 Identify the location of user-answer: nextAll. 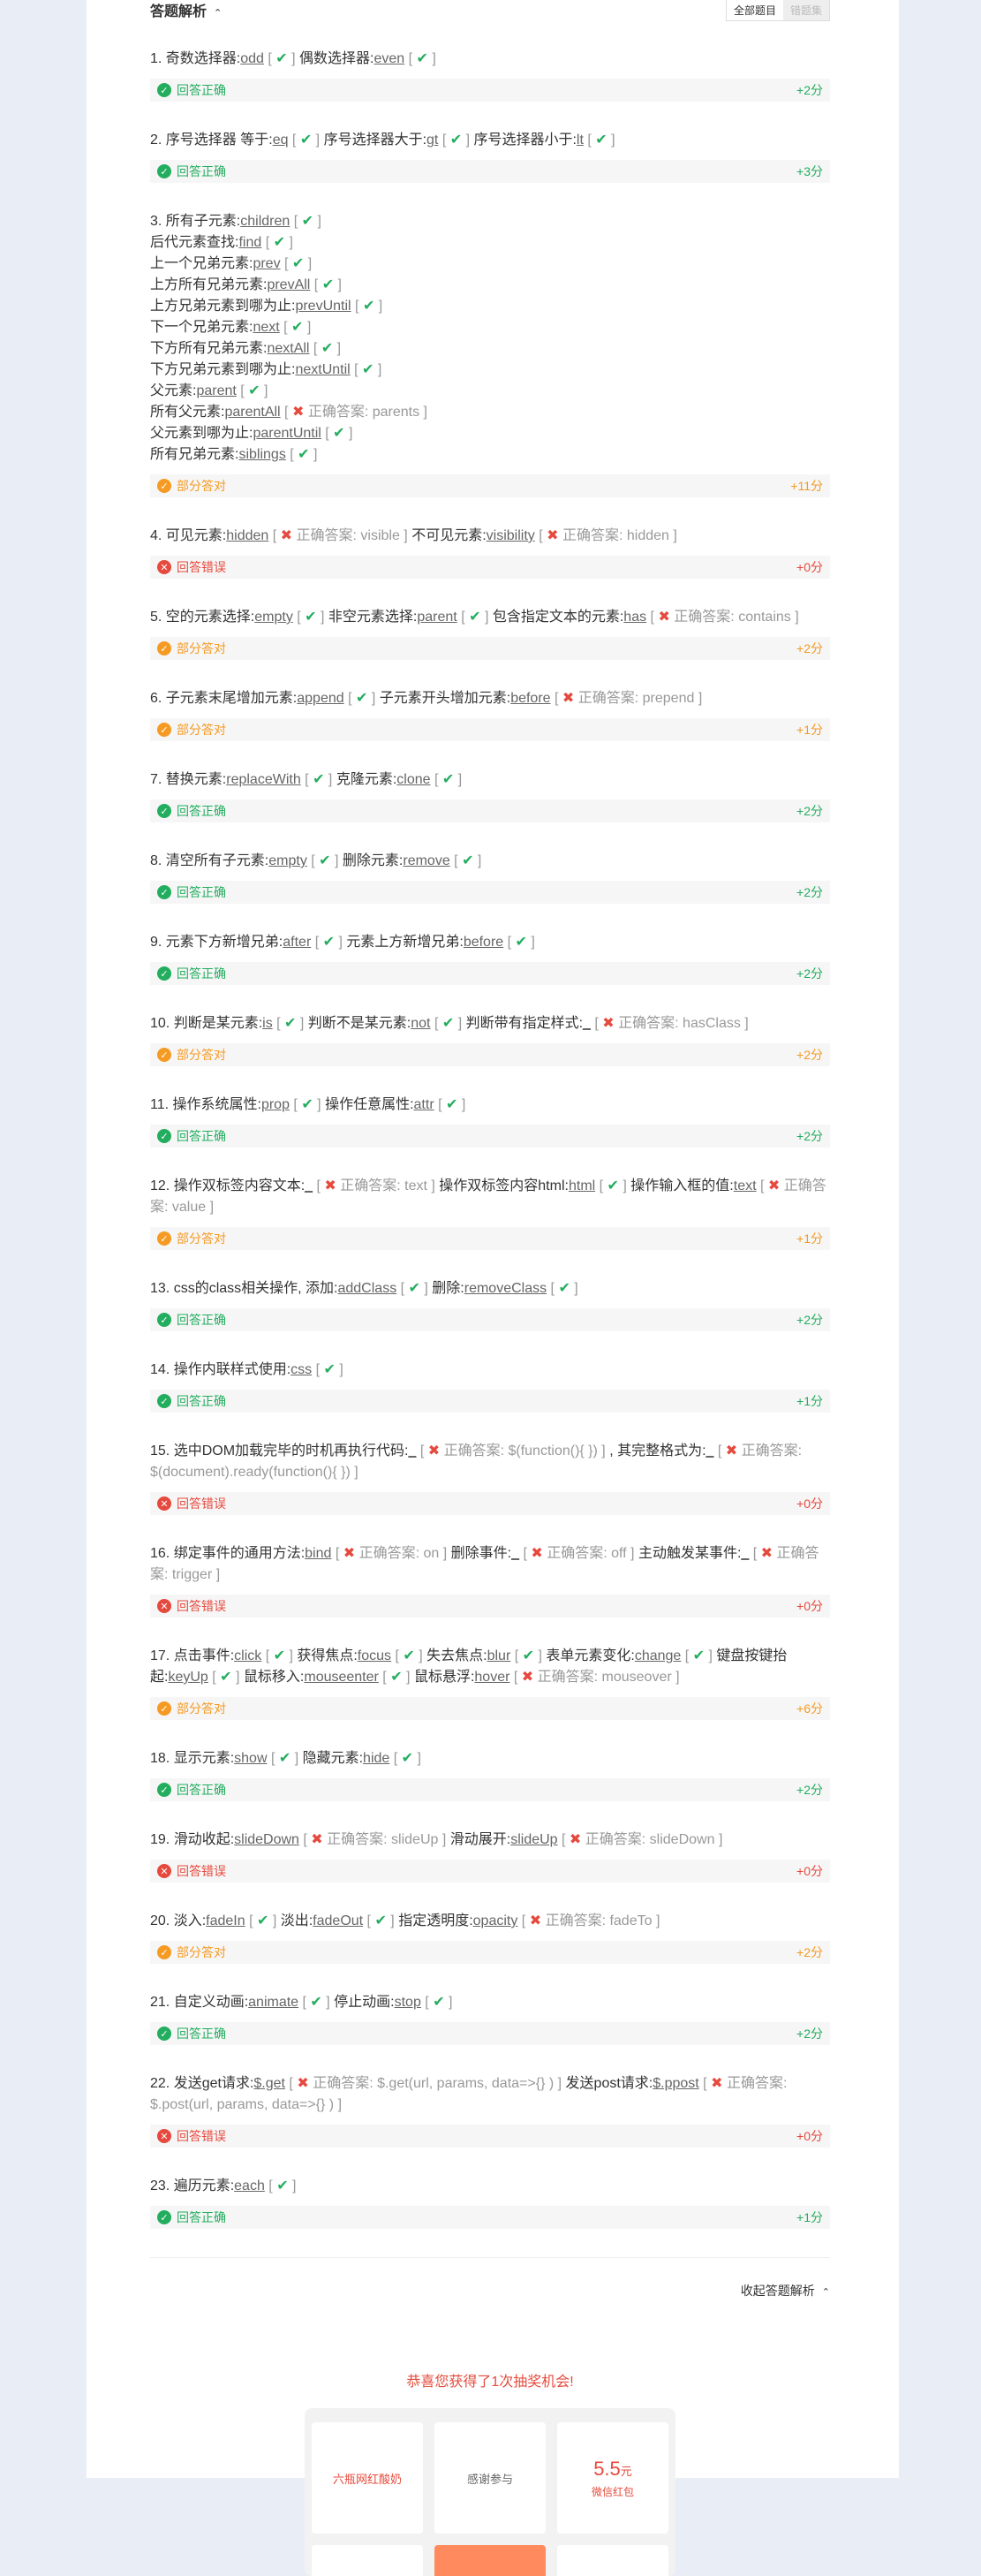
(288, 349).